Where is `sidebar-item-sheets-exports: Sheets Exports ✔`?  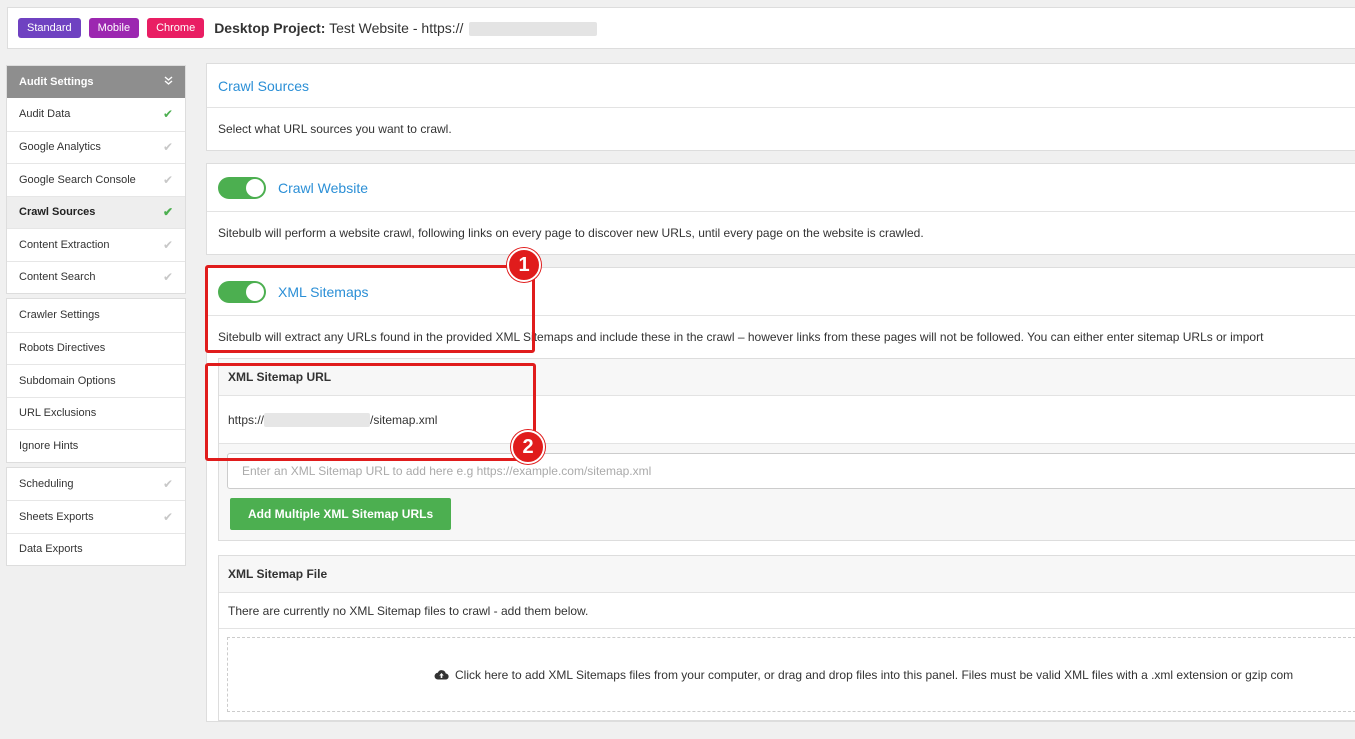
sidebar-item-sheets-exports: Sheets Exports ✔ is located at coordinates (96, 516).